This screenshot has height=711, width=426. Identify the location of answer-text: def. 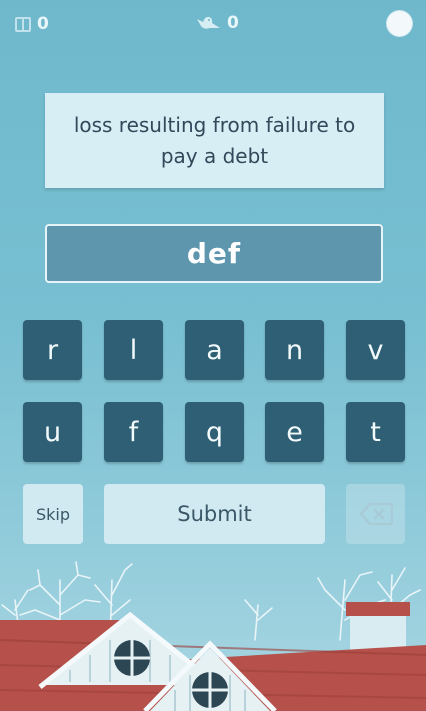
(214, 253).